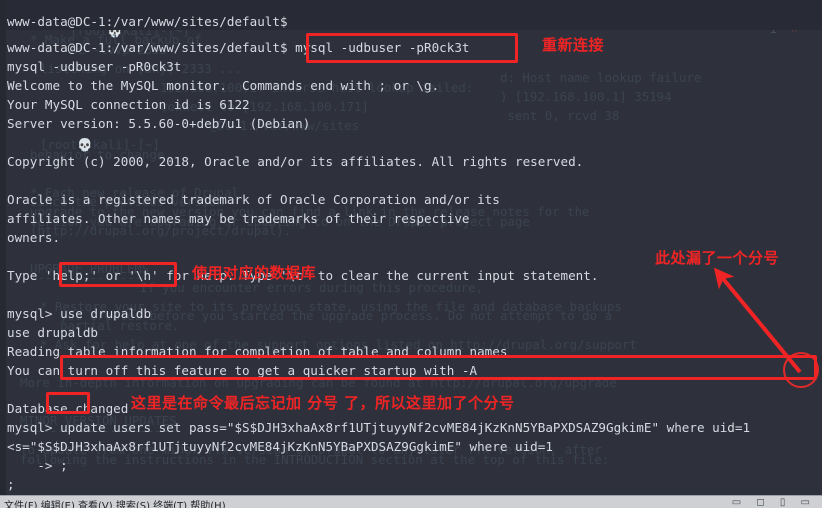 Image resolution: width=822 pixels, height=508 pixels. Describe the element at coordinates (254, 273) in the screenshot. I see `annotation-label: 使用对应的数据库` at that location.